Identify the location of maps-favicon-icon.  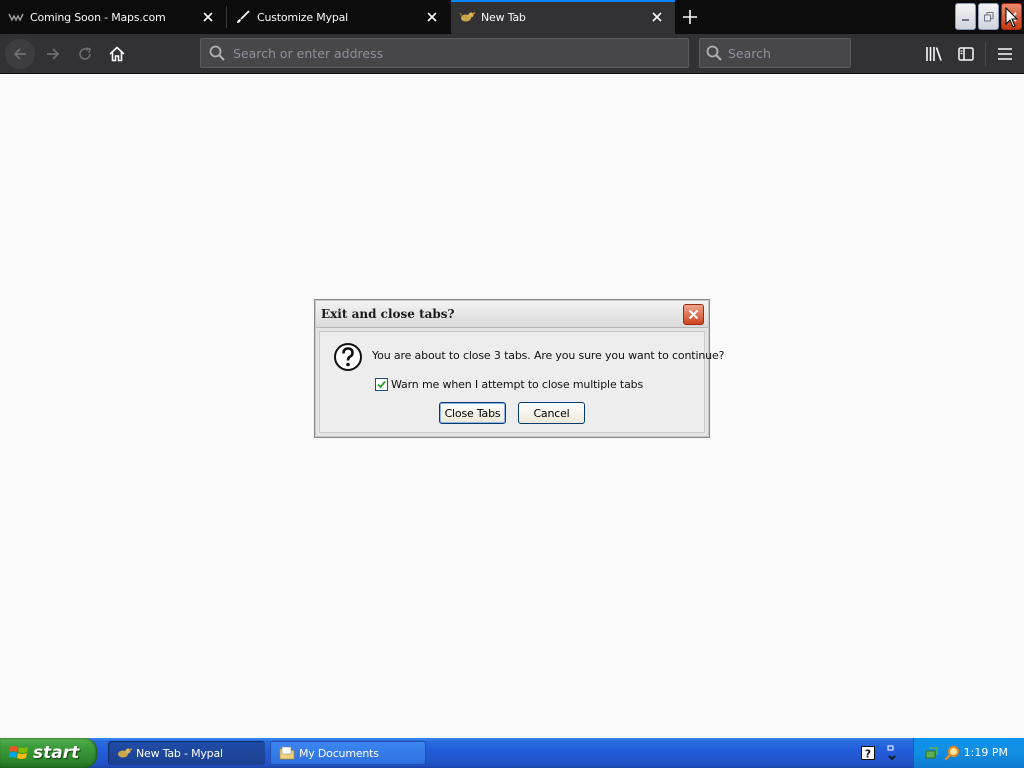
(16, 17).